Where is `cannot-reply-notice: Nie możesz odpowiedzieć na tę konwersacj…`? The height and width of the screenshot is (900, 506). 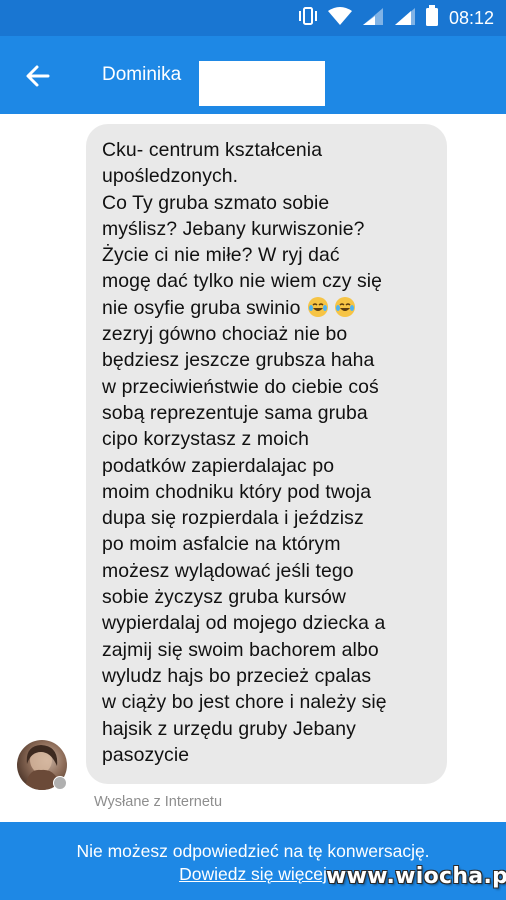 cannot-reply-notice: Nie możesz odpowiedzieć na tę konwersacj… is located at coordinates (253, 851).